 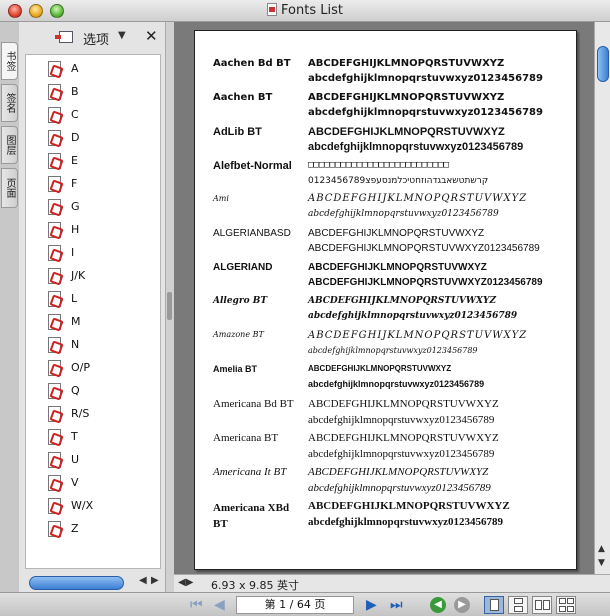 What do you see at coordinates (75, 137) in the screenshot?
I see `bookmark-label: D` at bounding box center [75, 137].